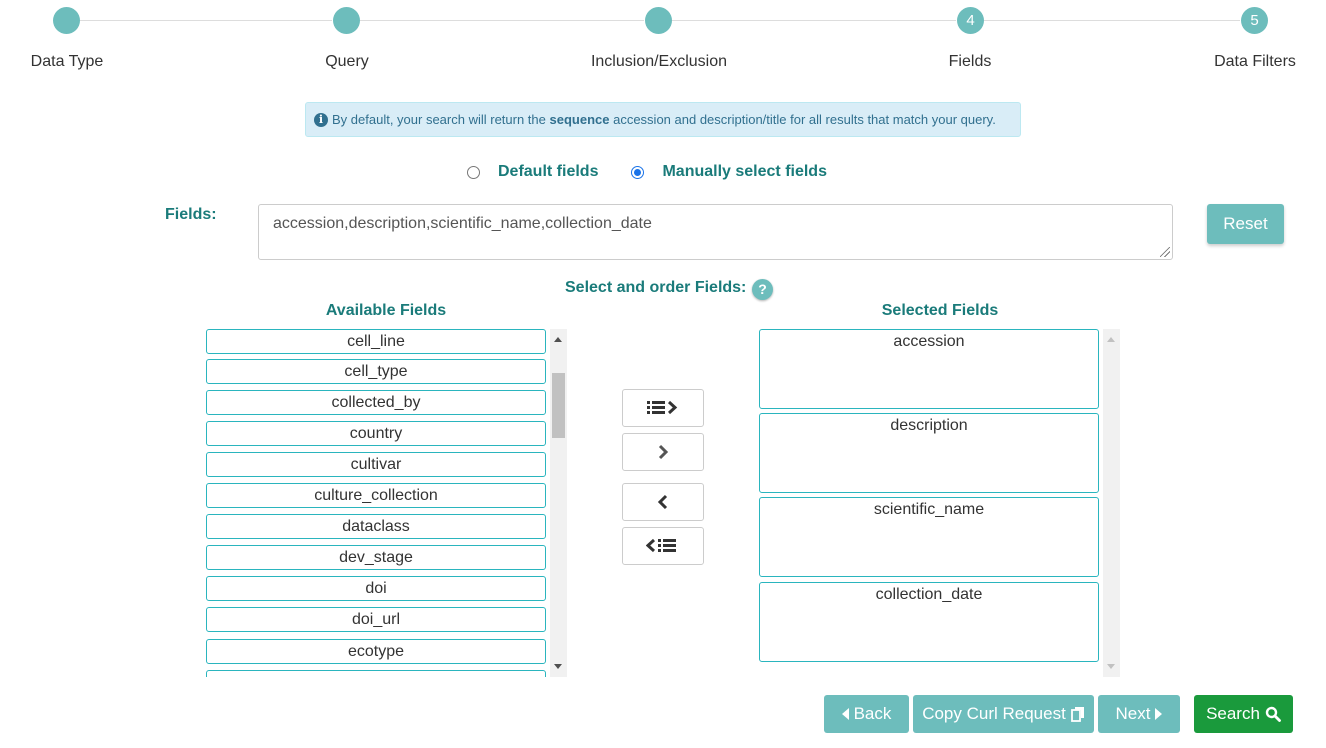  Describe the element at coordinates (744, 172) in the screenshot. I see `manual-fields-label: Manually select fields` at that location.